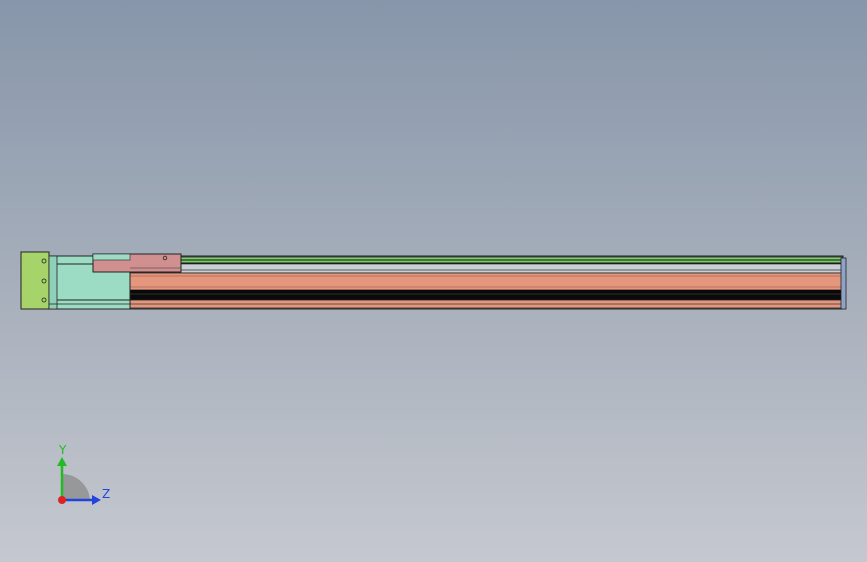  Describe the element at coordinates (62, 461) in the screenshot. I see `y-axis-arrowhead-icon` at that location.